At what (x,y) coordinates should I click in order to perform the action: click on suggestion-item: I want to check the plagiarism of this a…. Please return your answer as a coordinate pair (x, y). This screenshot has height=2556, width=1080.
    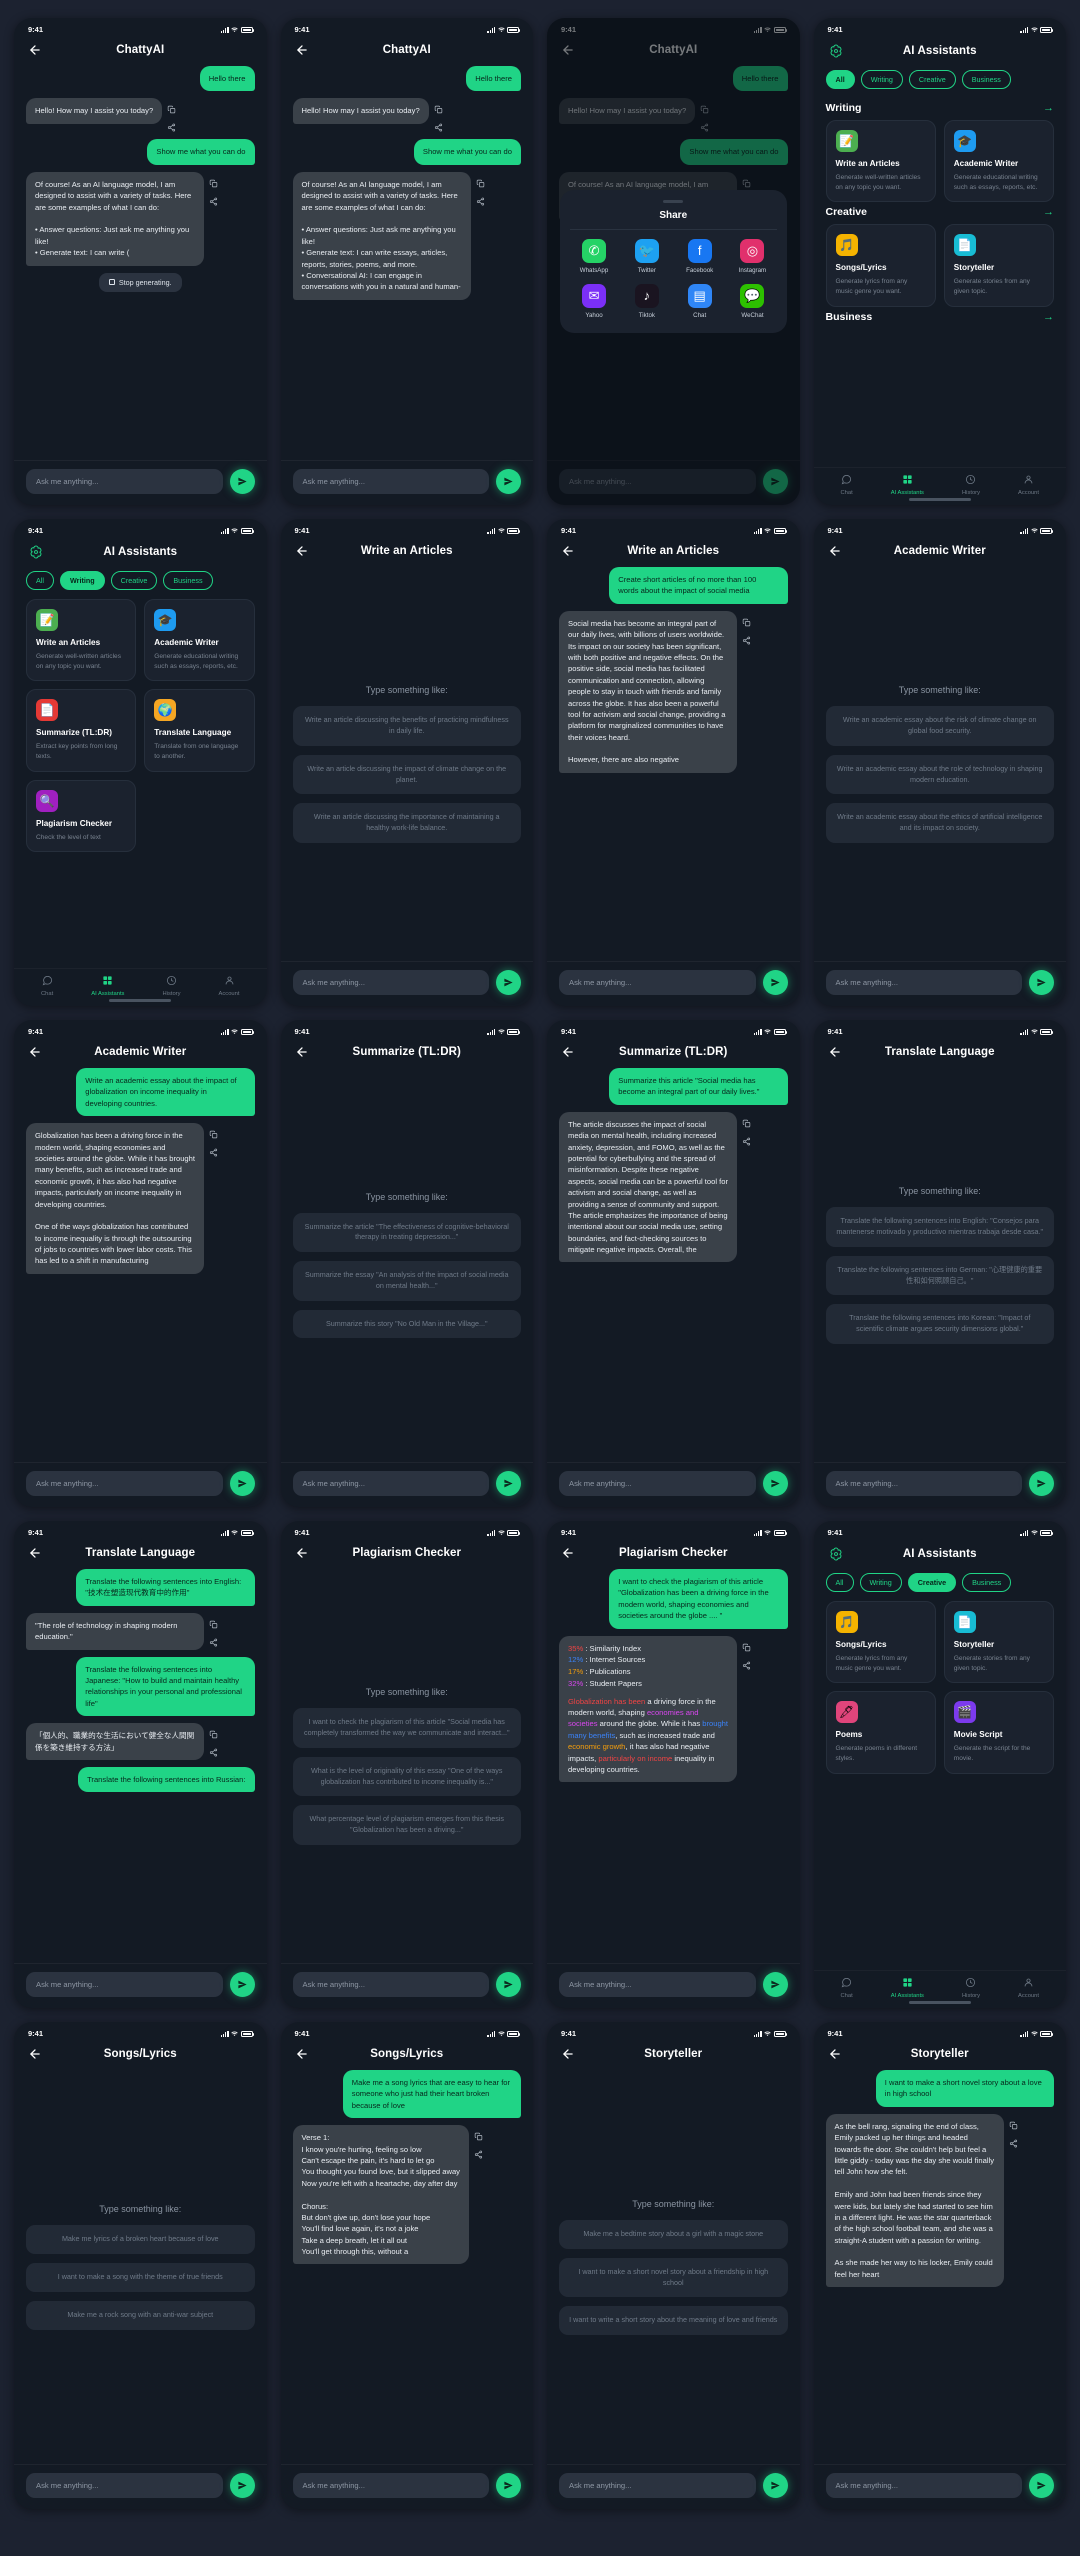
    Looking at the image, I should click on (406, 1728).